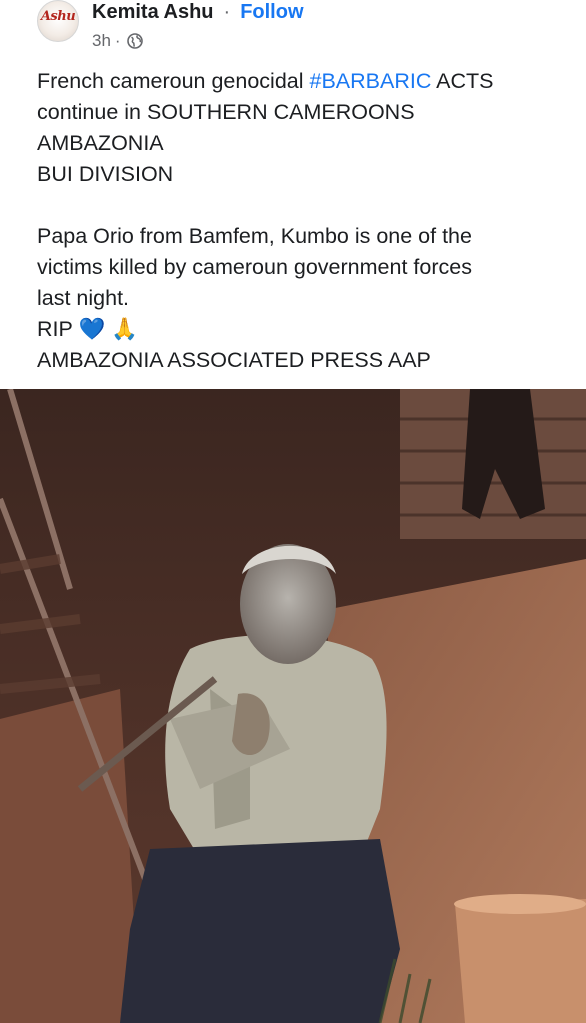 This screenshot has width=586, height=1023. I want to click on hashtag-link: #BARBARIC, so click(371, 81).